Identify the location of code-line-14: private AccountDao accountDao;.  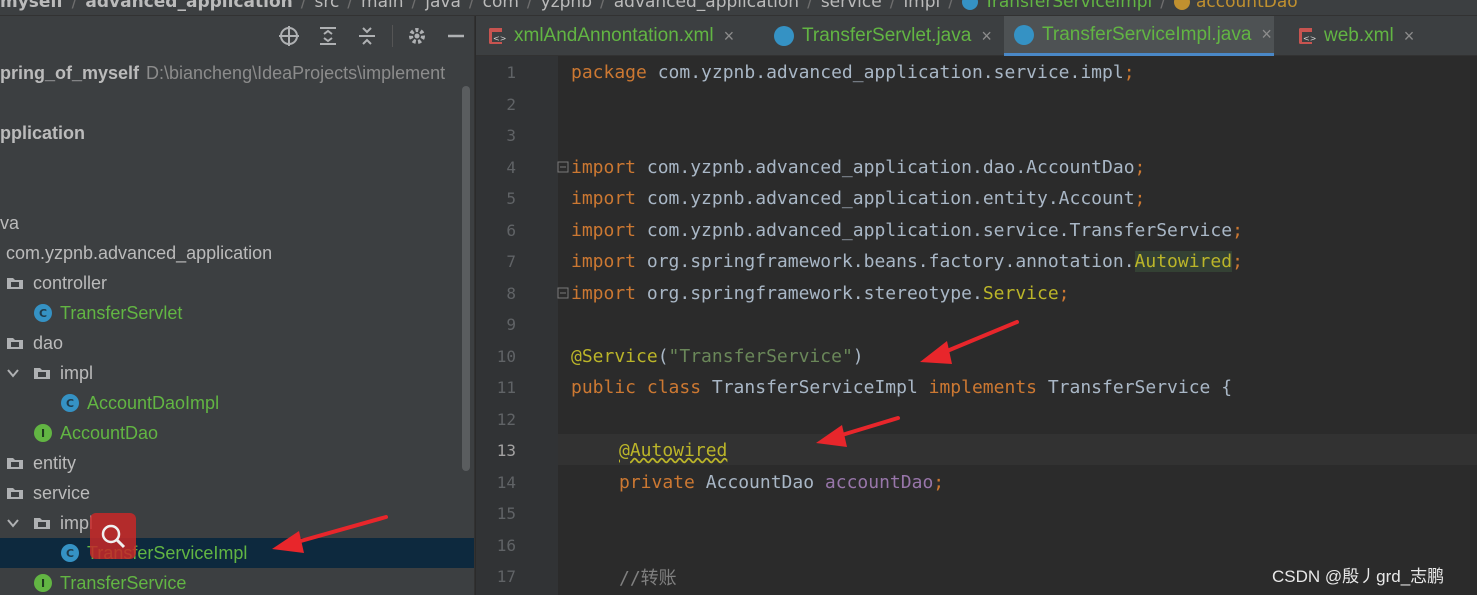
(782, 482).